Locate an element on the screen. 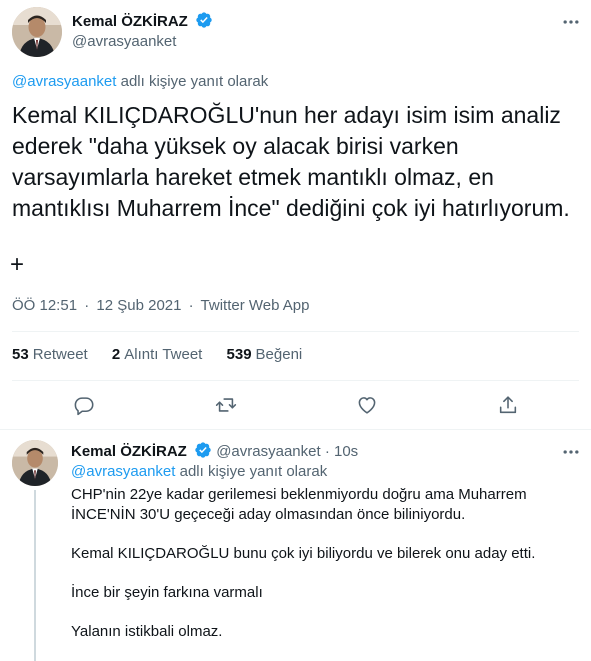 The width and height of the screenshot is (591, 661). retweets-stat: 53 Retweet is located at coordinates (50, 354).